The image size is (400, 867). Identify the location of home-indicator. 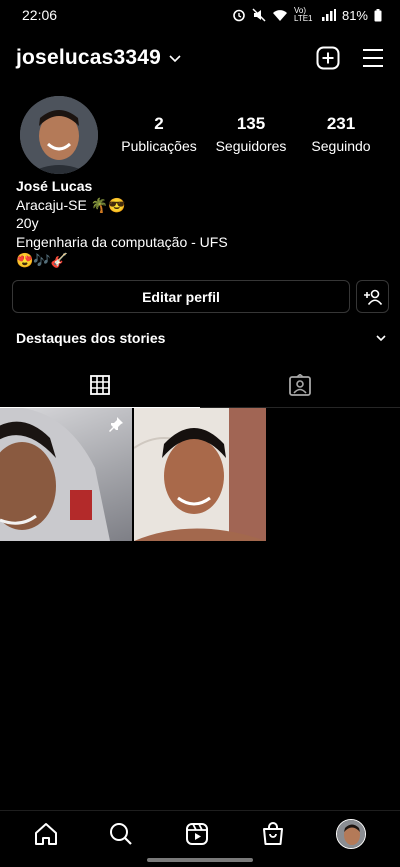
(200, 860).